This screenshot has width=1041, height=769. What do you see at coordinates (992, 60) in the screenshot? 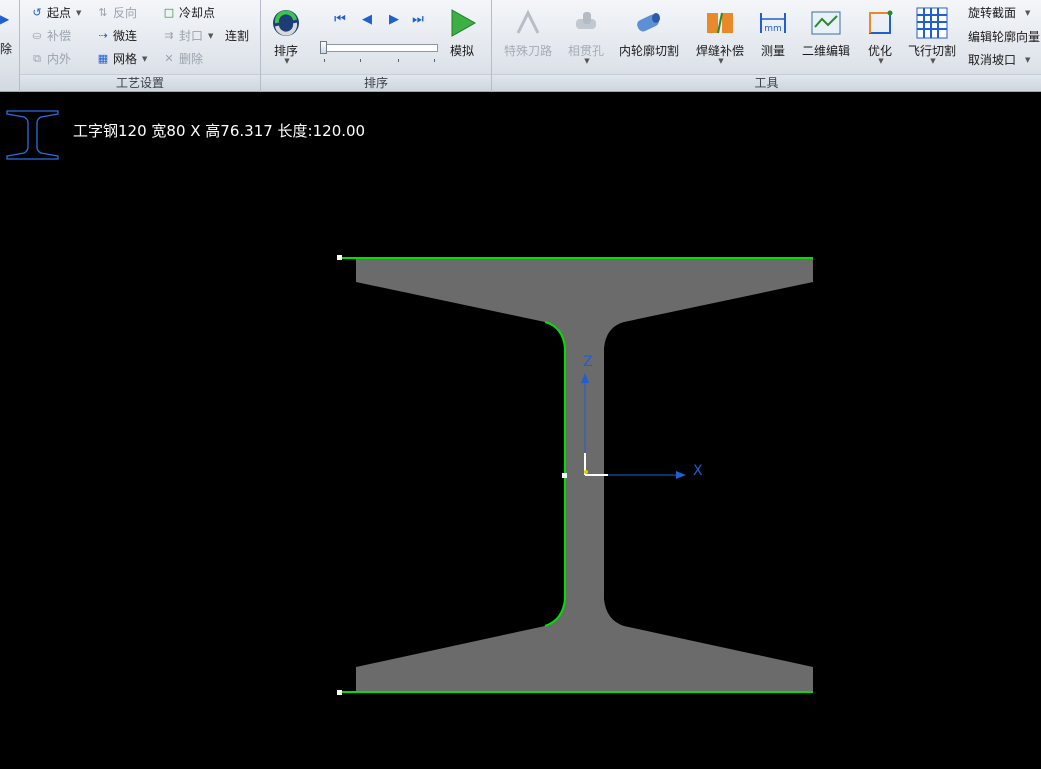
I see `cancel-bevel-label: 取消坡口` at bounding box center [992, 60].